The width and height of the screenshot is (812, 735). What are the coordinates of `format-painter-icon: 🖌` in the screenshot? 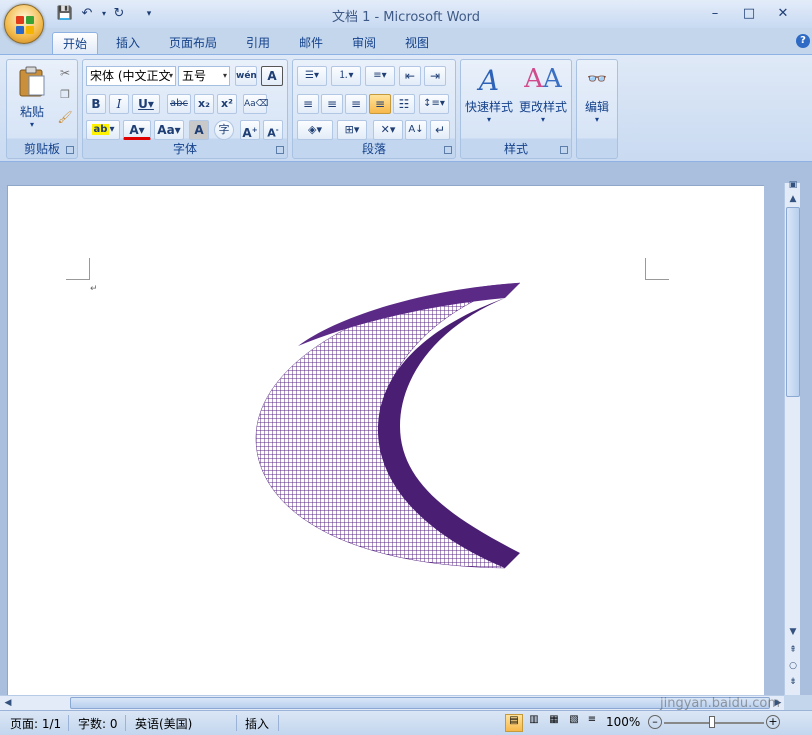 It's located at (65, 118).